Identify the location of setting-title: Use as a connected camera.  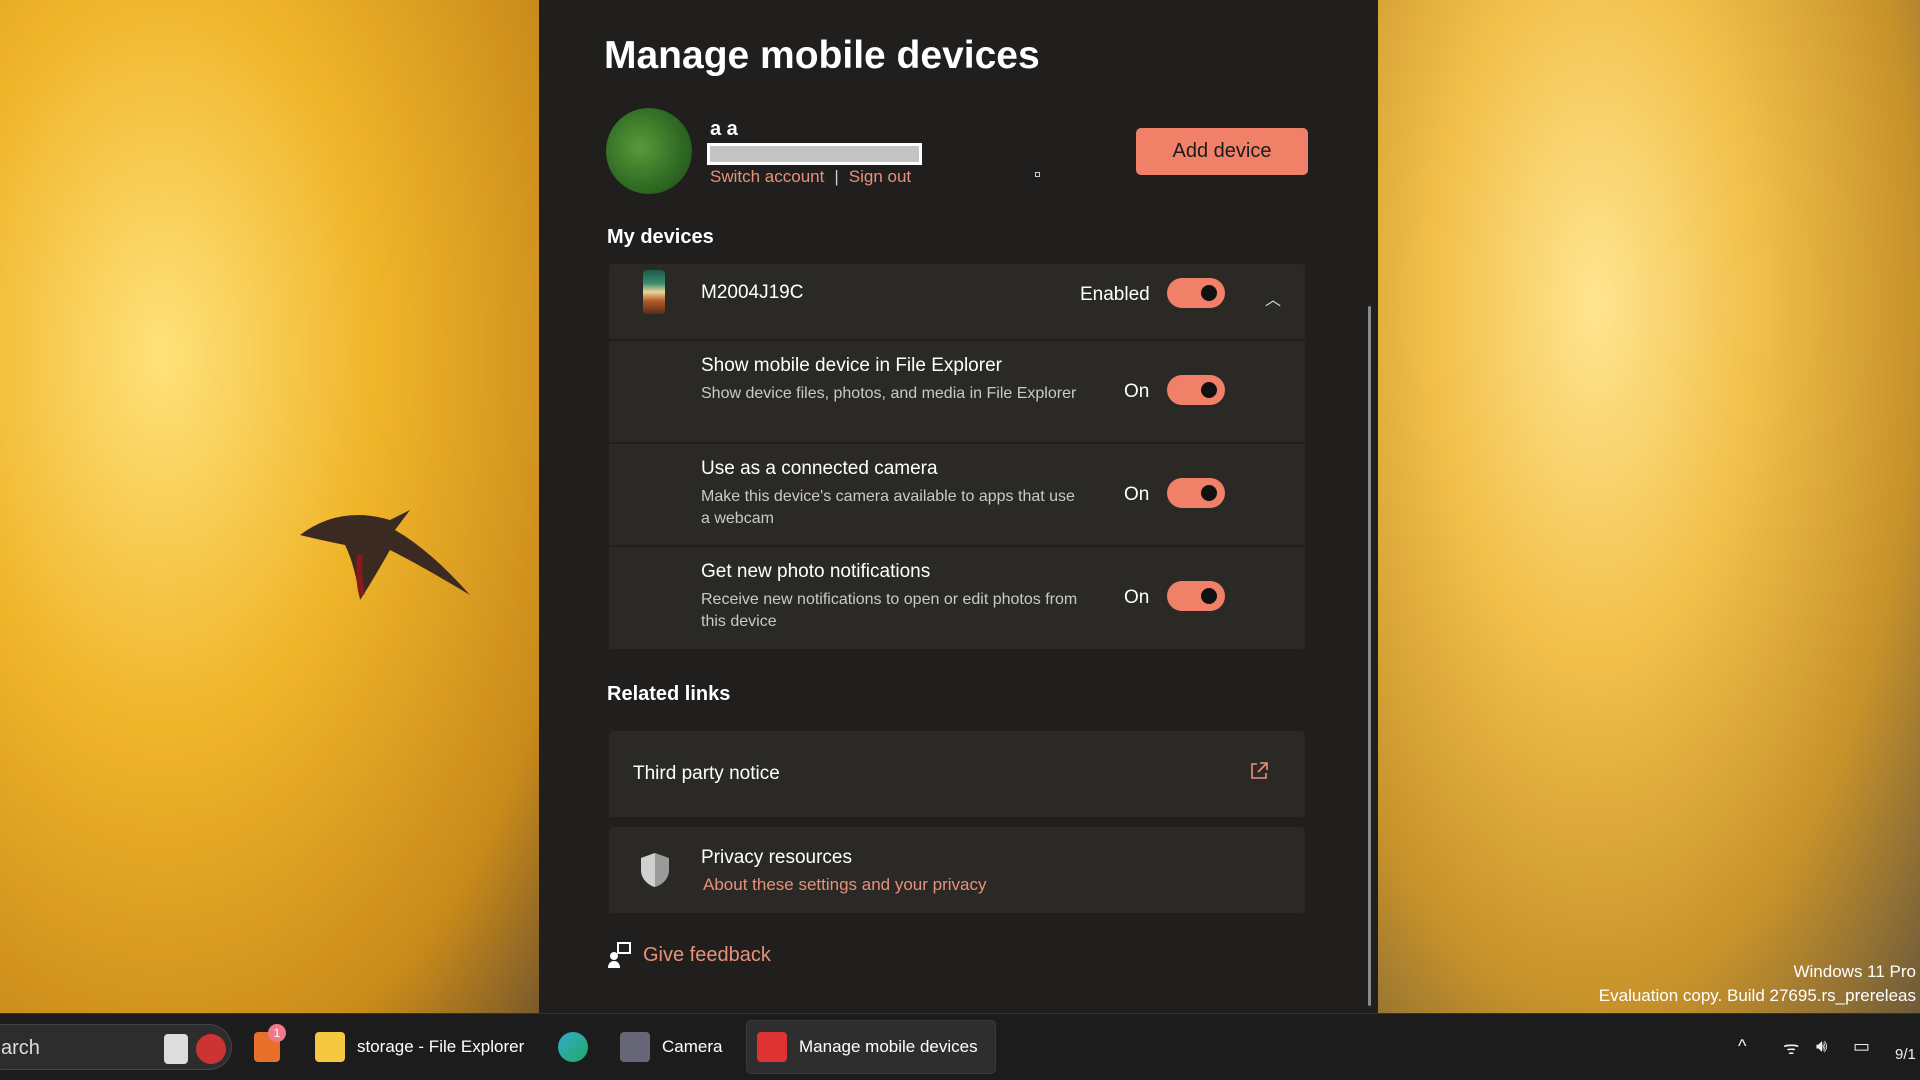
(819, 468).